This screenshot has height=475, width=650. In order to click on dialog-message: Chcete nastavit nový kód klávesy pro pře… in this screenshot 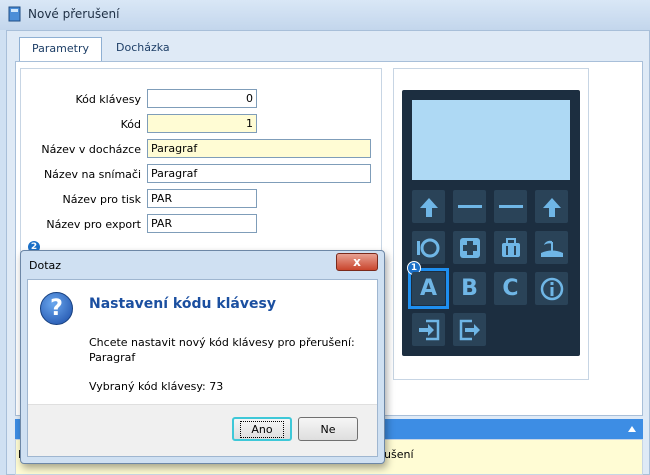, I will do `click(222, 342)`.